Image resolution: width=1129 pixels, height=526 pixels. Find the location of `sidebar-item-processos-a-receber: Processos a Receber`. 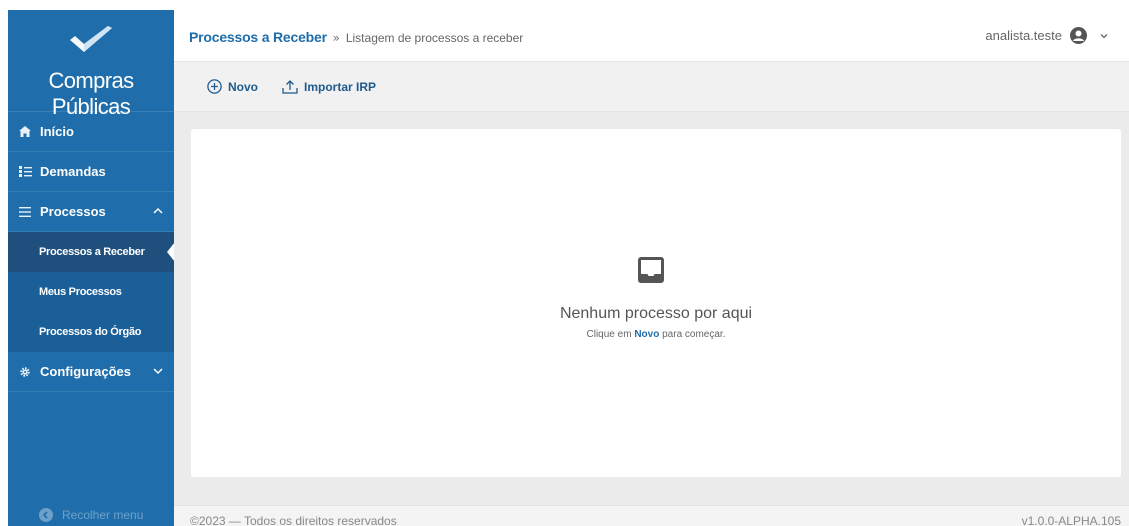

sidebar-item-processos-a-receber: Processos a Receber is located at coordinates (91, 252).